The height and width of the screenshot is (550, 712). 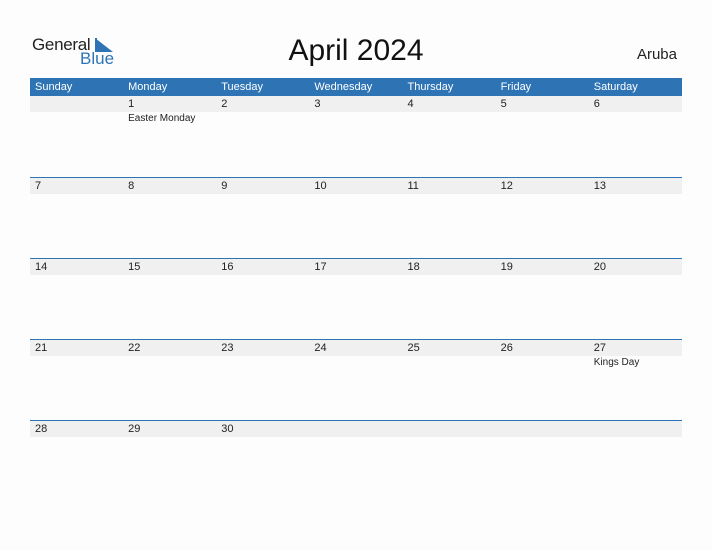 I want to click on weekday-sunday: Sunday, so click(x=54, y=87).